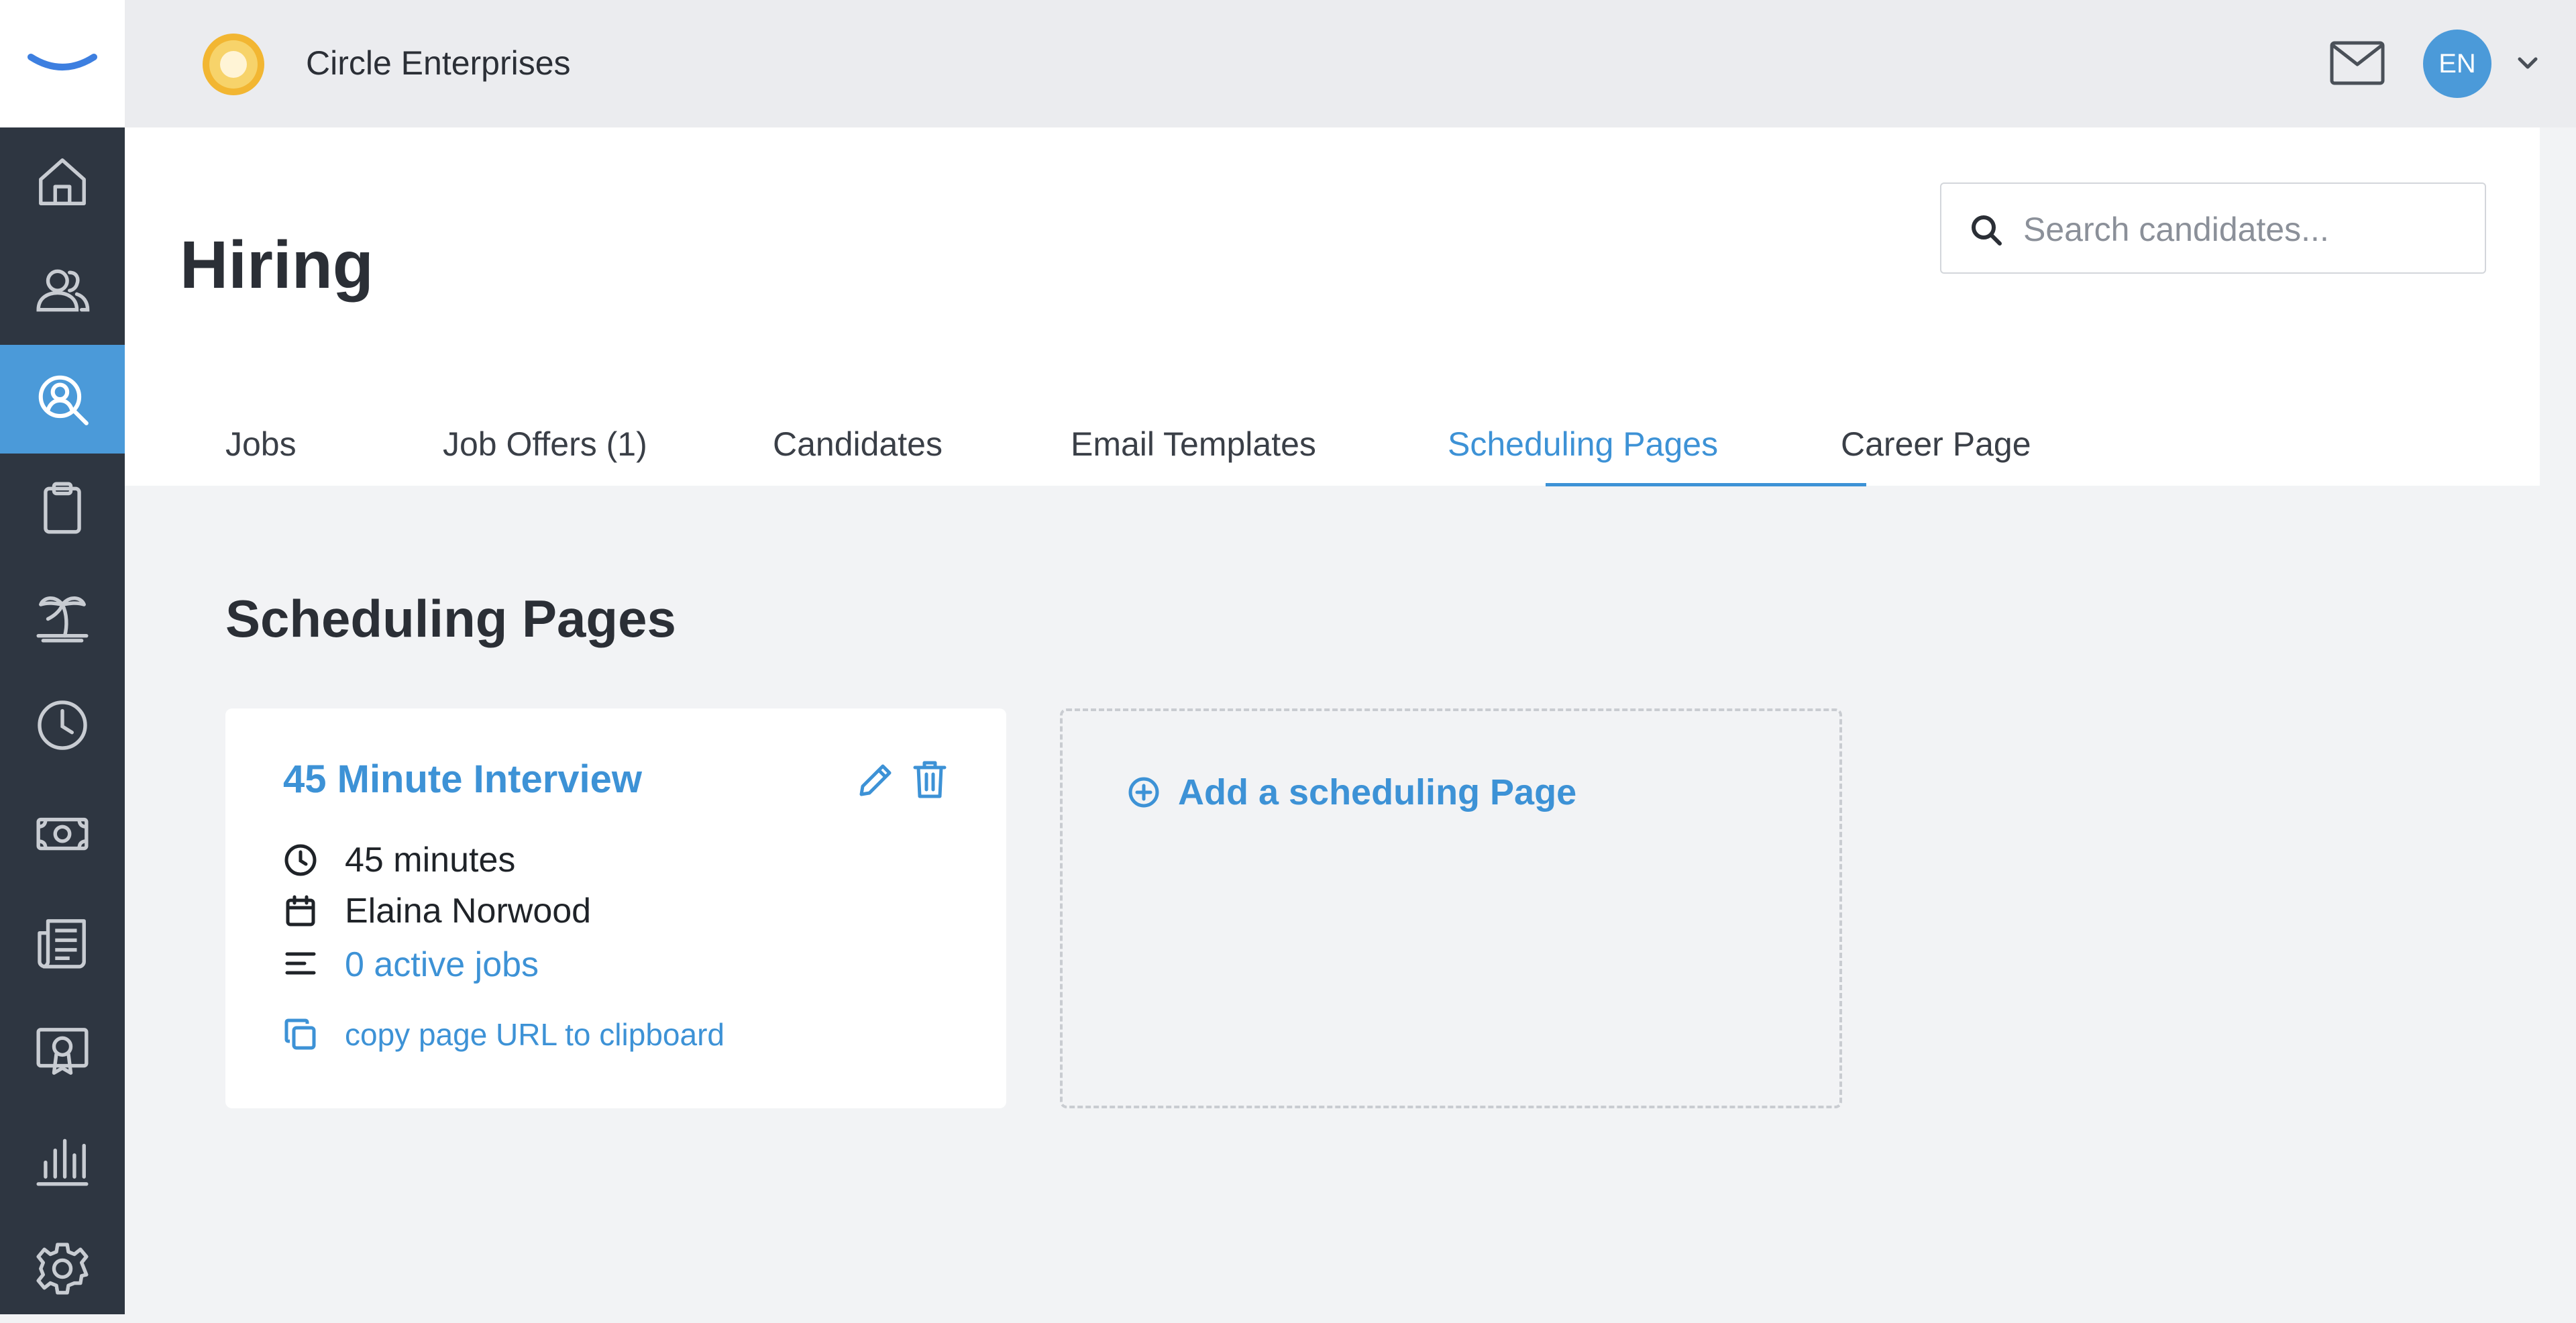  I want to click on certificate-icon, so click(62, 1051).